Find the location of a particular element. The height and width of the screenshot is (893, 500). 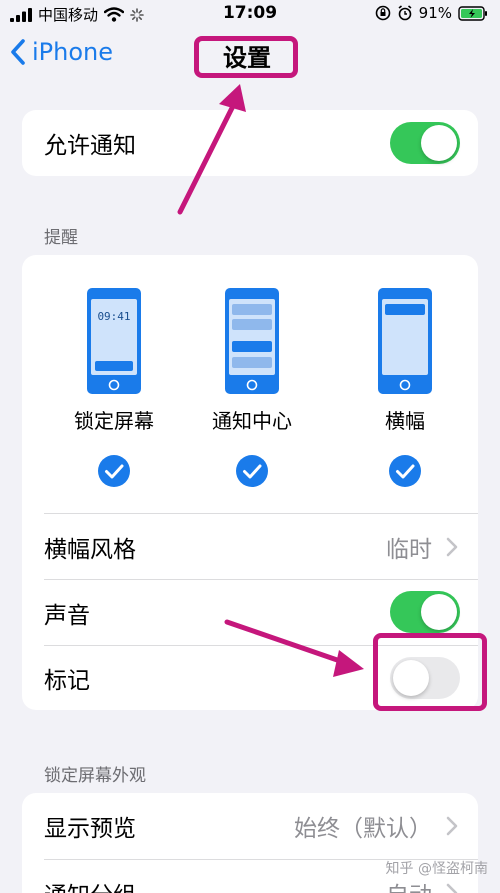

notification-center-phone-icon is located at coordinates (252, 341).